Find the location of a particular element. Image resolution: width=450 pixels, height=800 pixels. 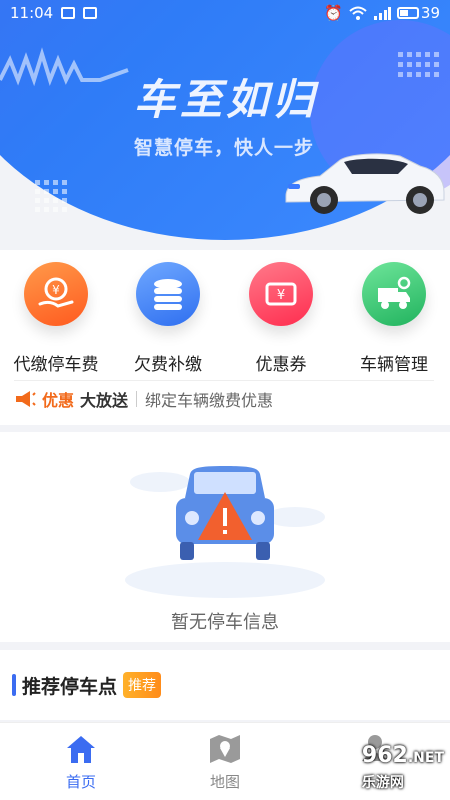

tab-map: 地图 is located at coordinates (225, 762).